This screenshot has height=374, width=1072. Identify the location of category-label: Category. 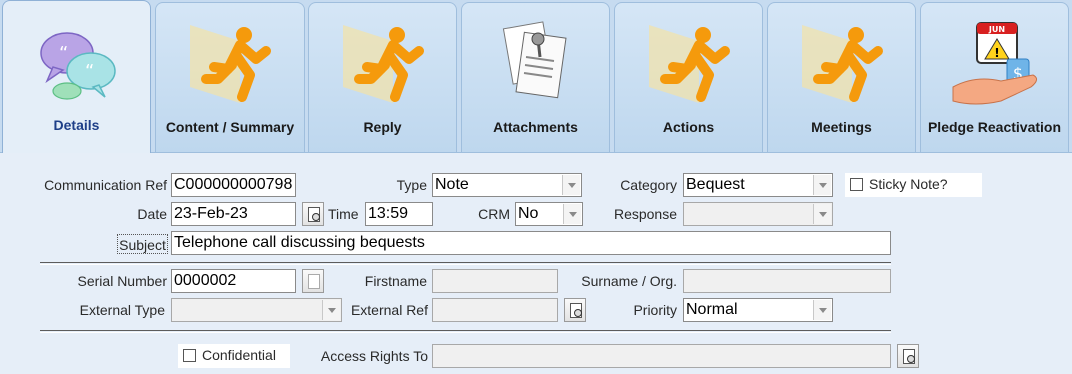
(648, 185).